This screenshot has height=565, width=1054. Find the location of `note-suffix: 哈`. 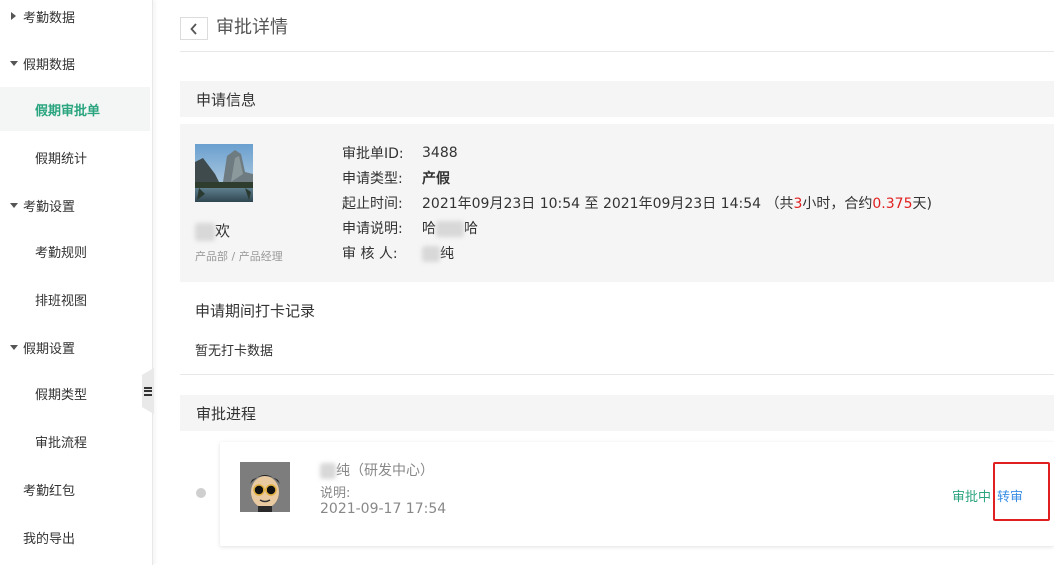

note-suffix: 哈 is located at coordinates (471, 228).